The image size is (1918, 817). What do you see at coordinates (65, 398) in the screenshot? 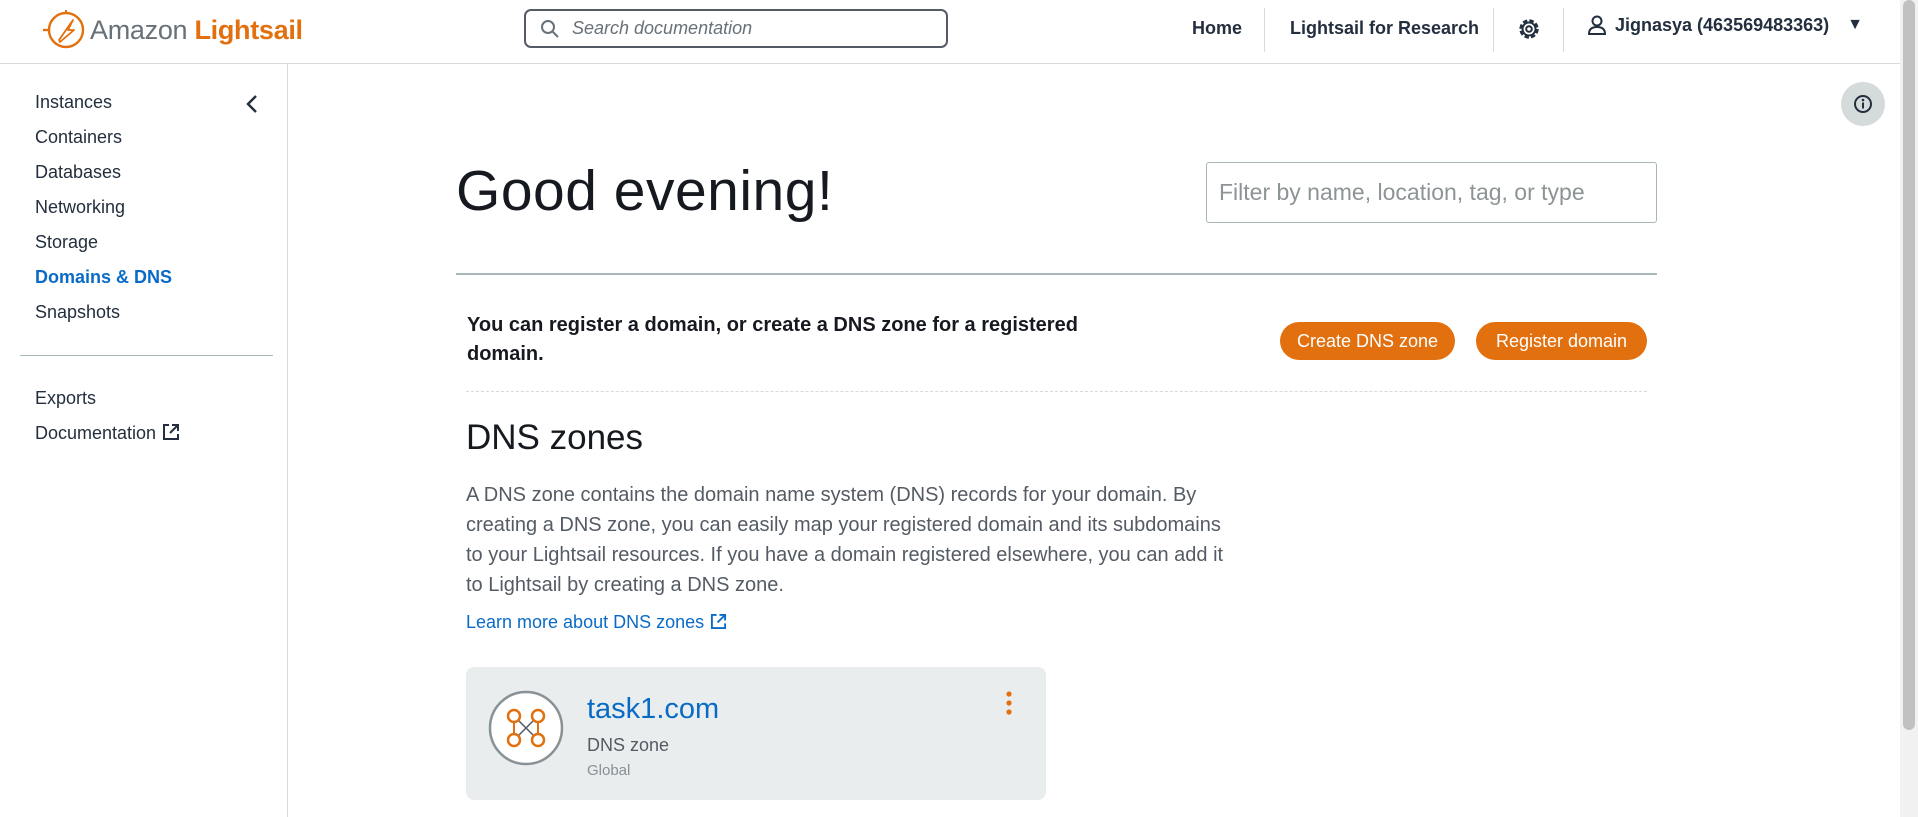
I see `sidebar-item-exports: Exports` at bounding box center [65, 398].